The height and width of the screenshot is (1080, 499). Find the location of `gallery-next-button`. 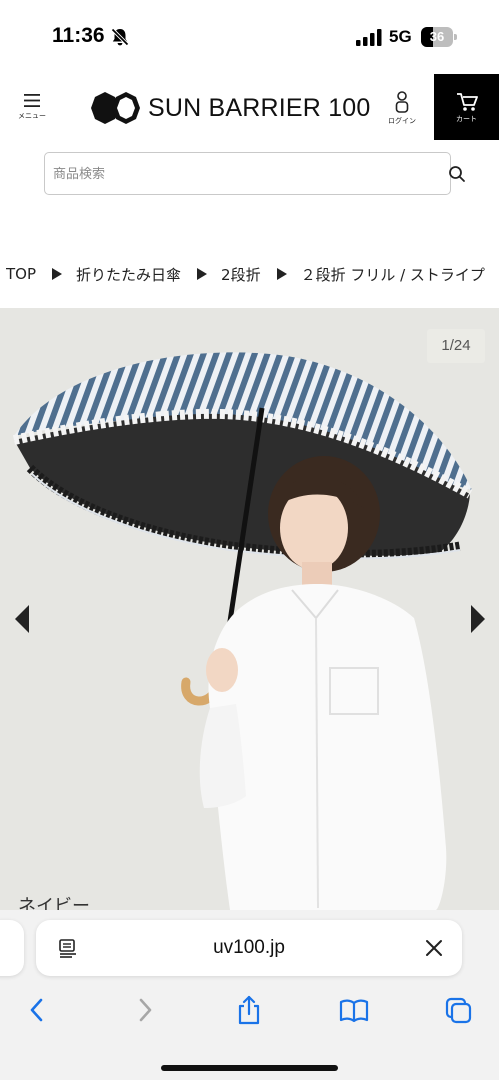

gallery-next-button is located at coordinates (478, 620).